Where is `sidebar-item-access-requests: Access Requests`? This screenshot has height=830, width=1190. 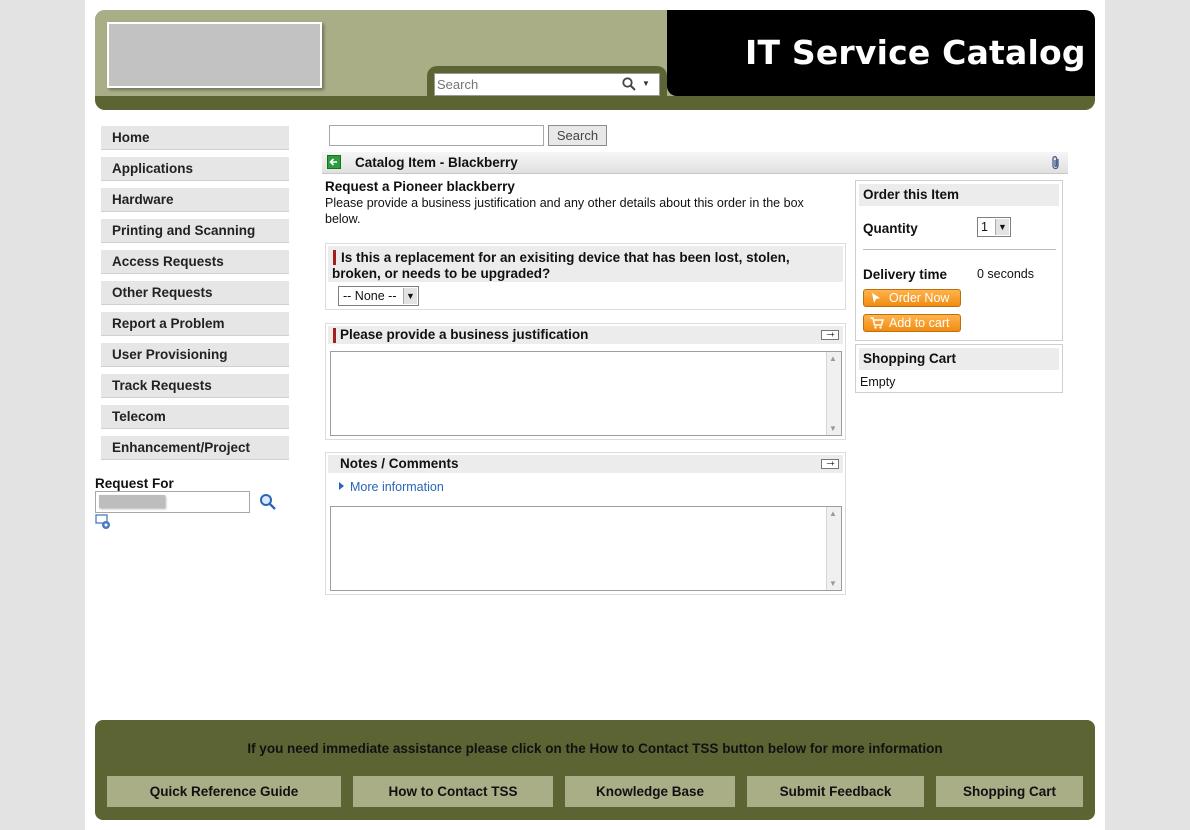 sidebar-item-access-requests: Access Requests is located at coordinates (195, 262).